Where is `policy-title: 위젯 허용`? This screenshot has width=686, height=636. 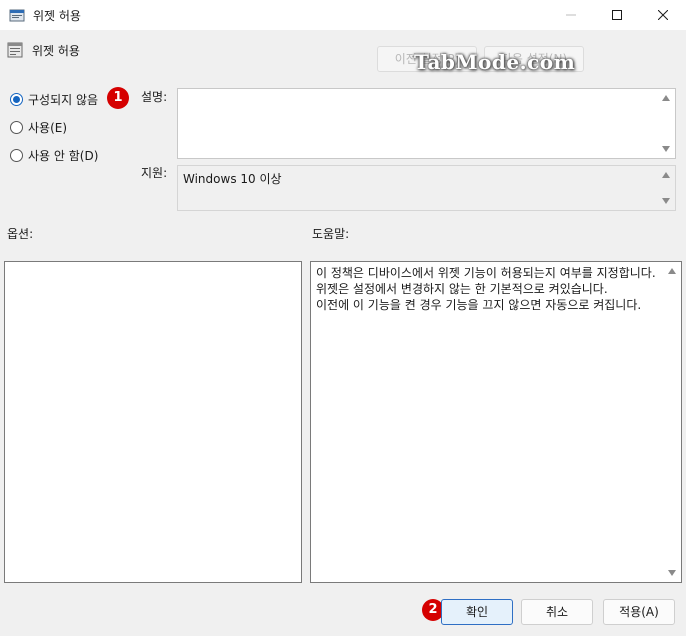 policy-title: 위젯 허용 is located at coordinates (56, 51).